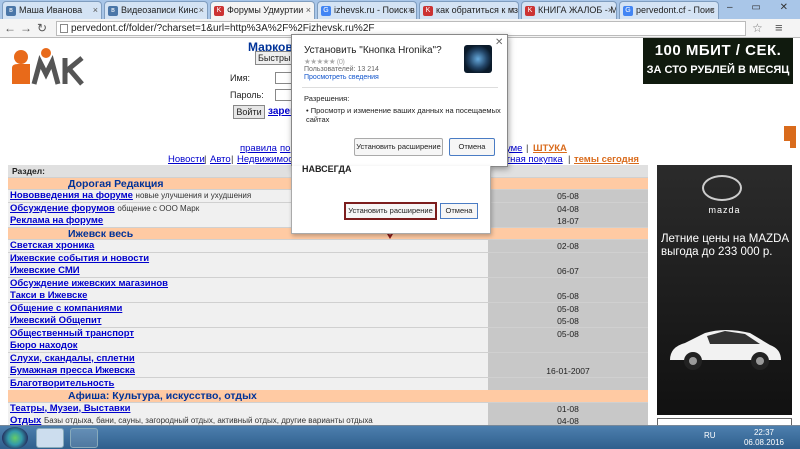 The width and height of the screenshot is (800, 449). What do you see at coordinates (341, 77) in the screenshot?
I see `details-link: Просмотреть сведения` at bounding box center [341, 77].